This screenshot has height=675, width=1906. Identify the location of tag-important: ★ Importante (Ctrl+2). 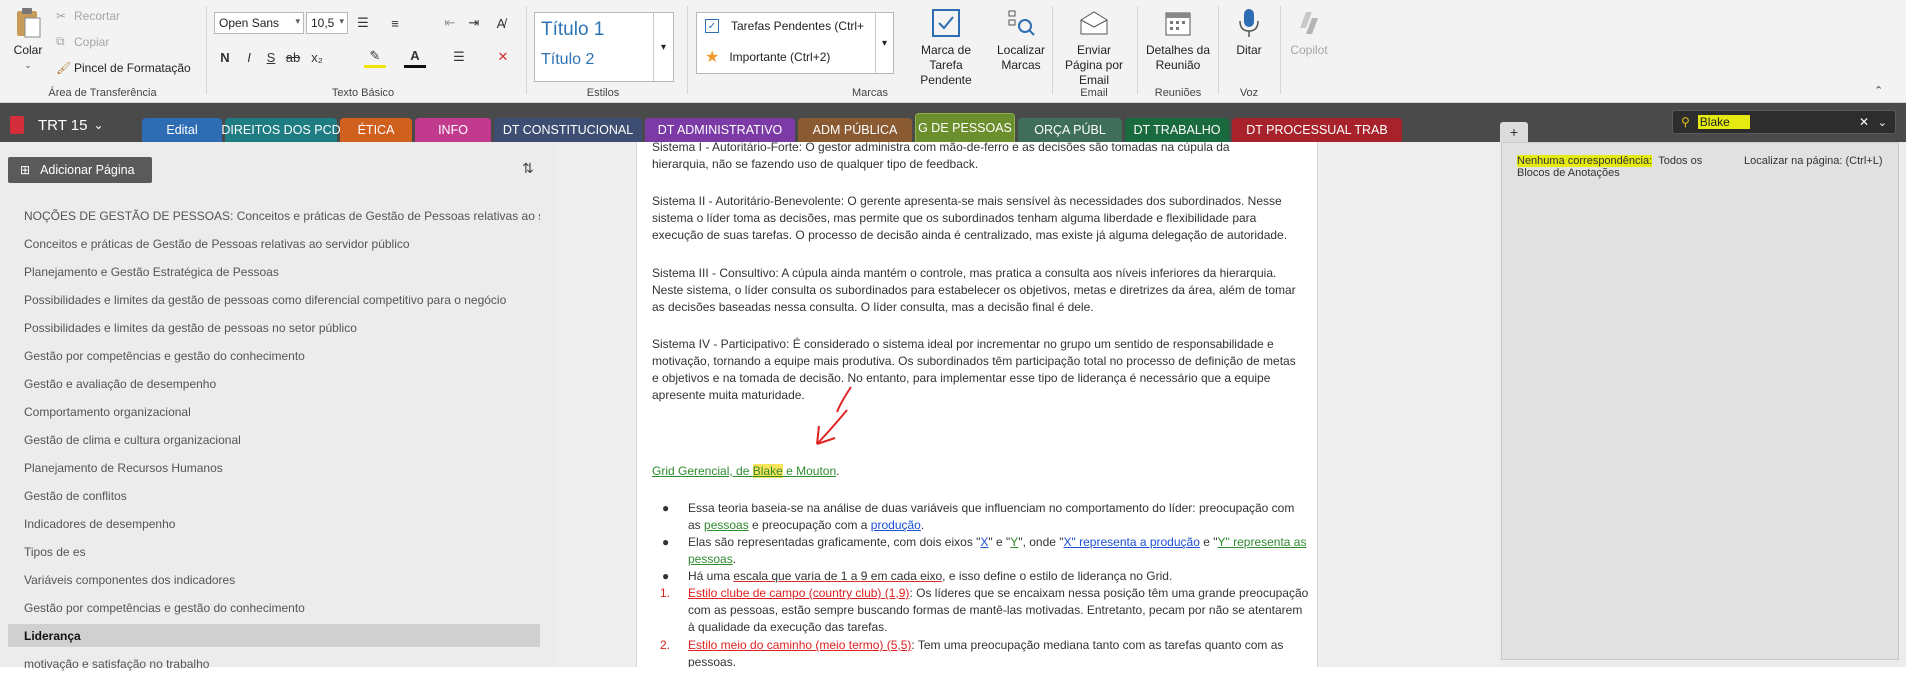
(767, 57).